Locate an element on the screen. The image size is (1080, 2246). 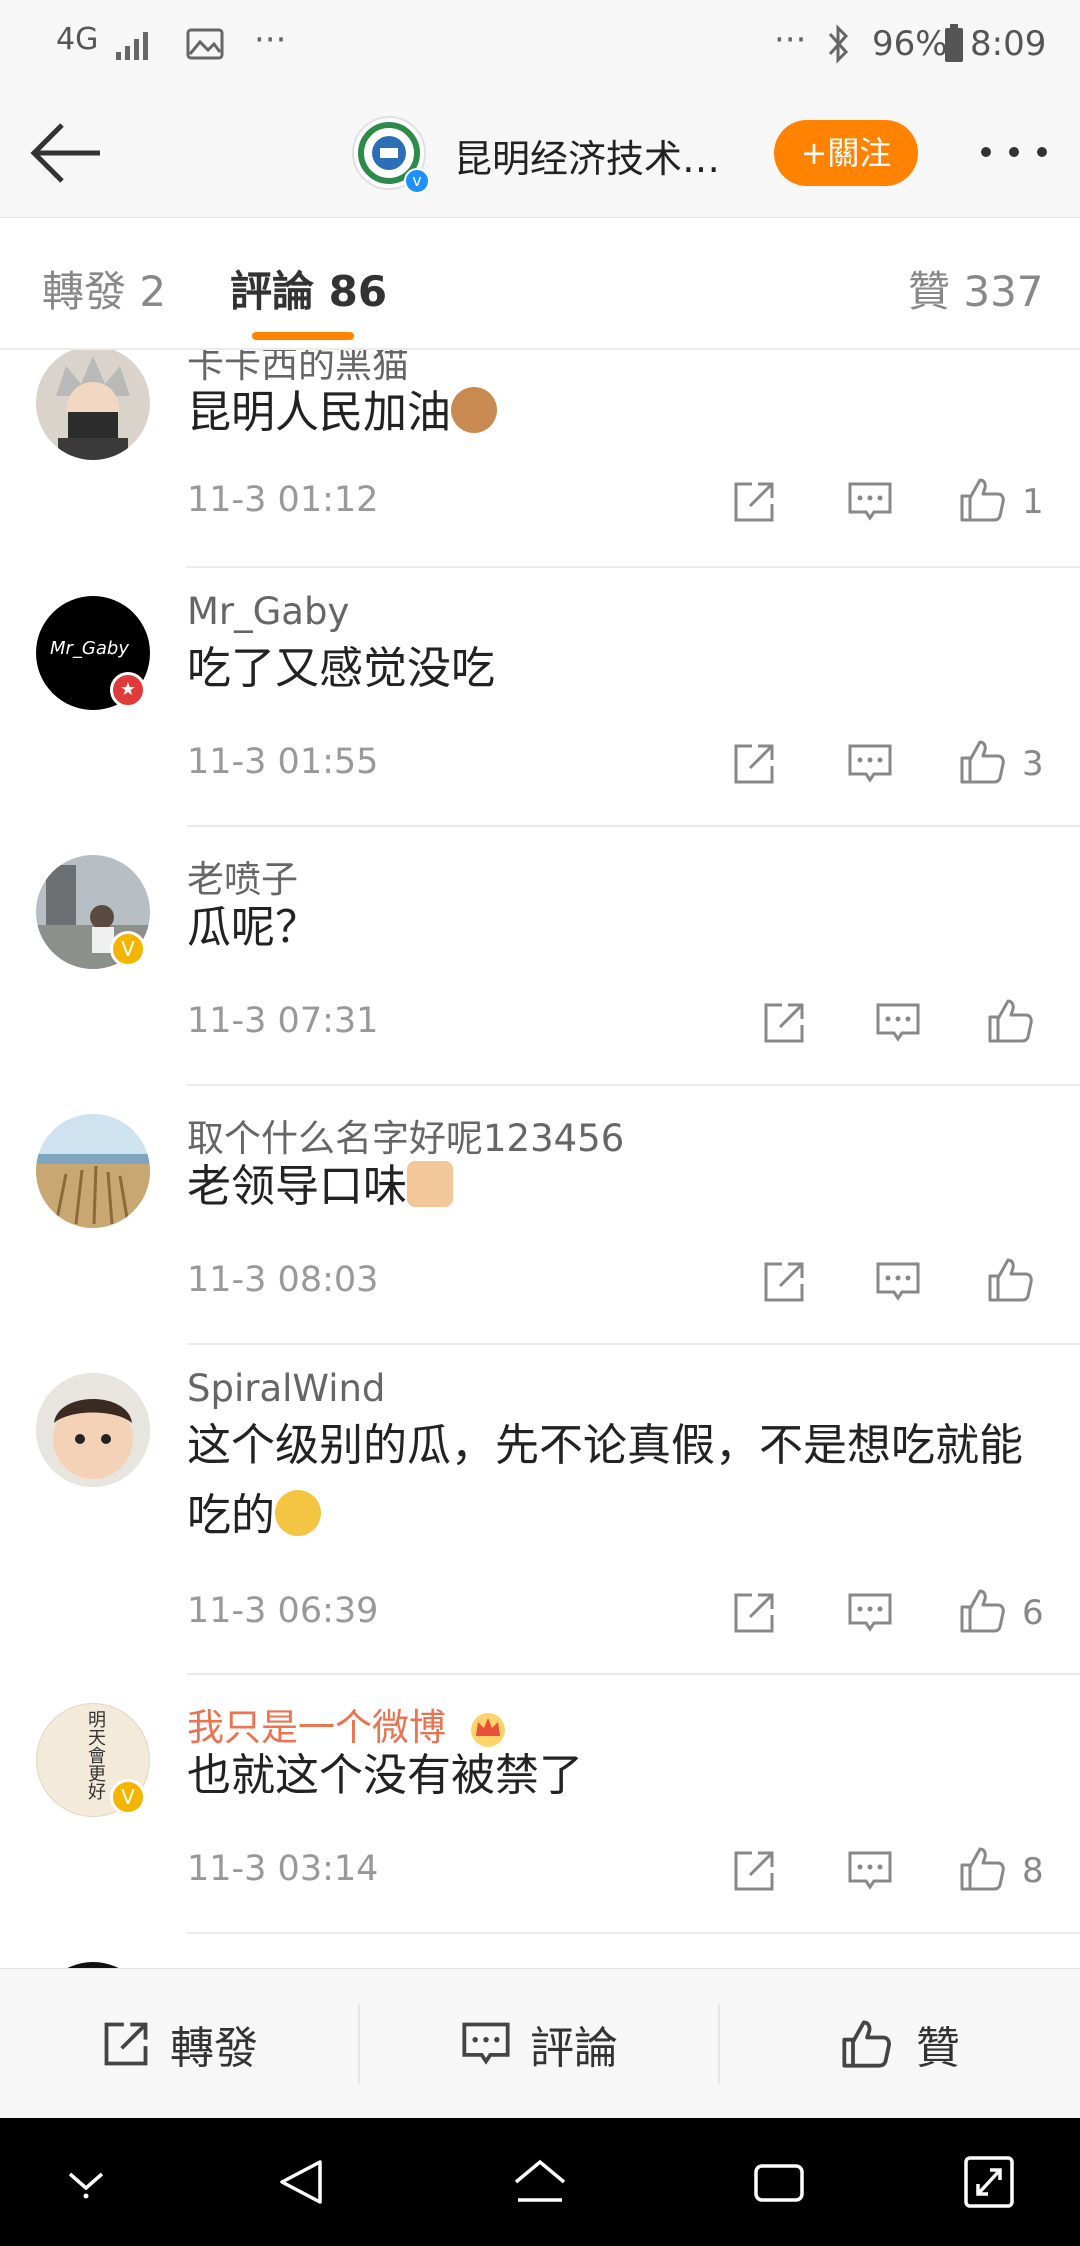
bottom-action-bar: 轉發 評論 贊 is located at coordinates (540, 2043).